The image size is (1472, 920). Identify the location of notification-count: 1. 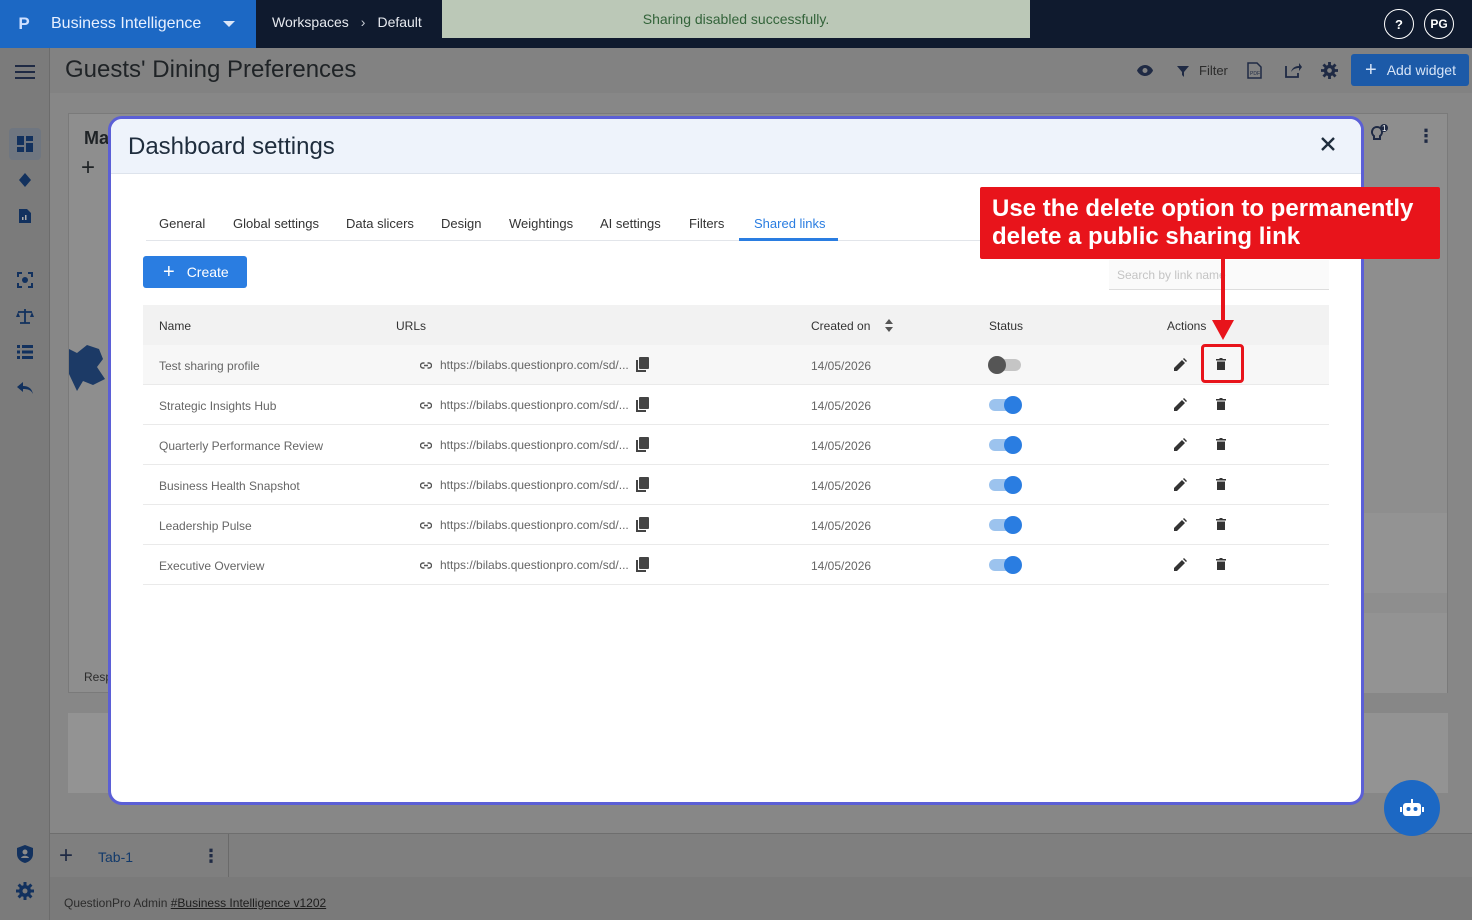
(1384, 128).